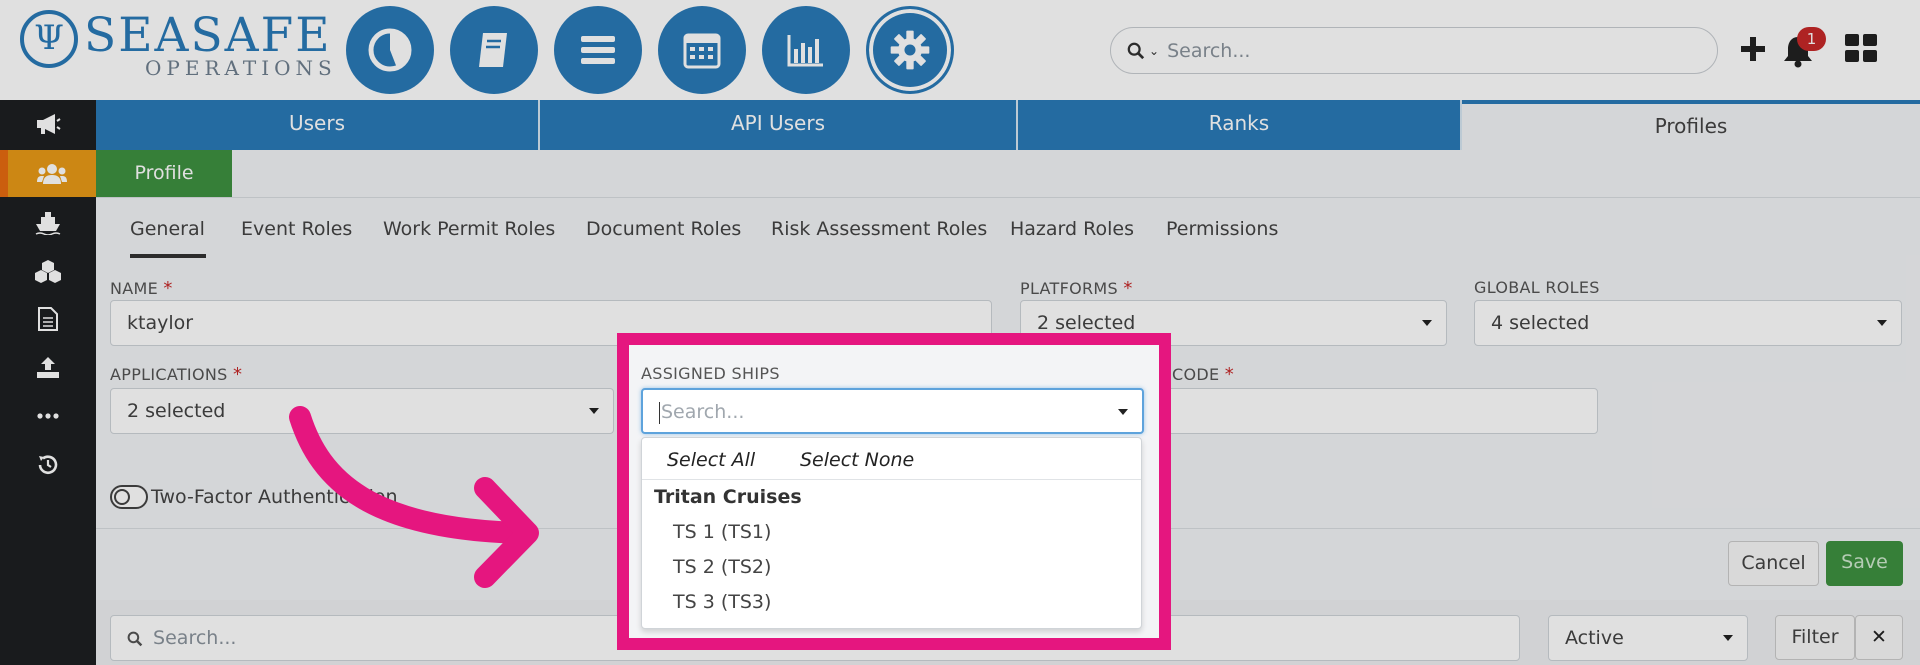 This screenshot has height=665, width=1920. Describe the element at coordinates (414, 497) in the screenshot. I see `arrow-annotation` at that location.